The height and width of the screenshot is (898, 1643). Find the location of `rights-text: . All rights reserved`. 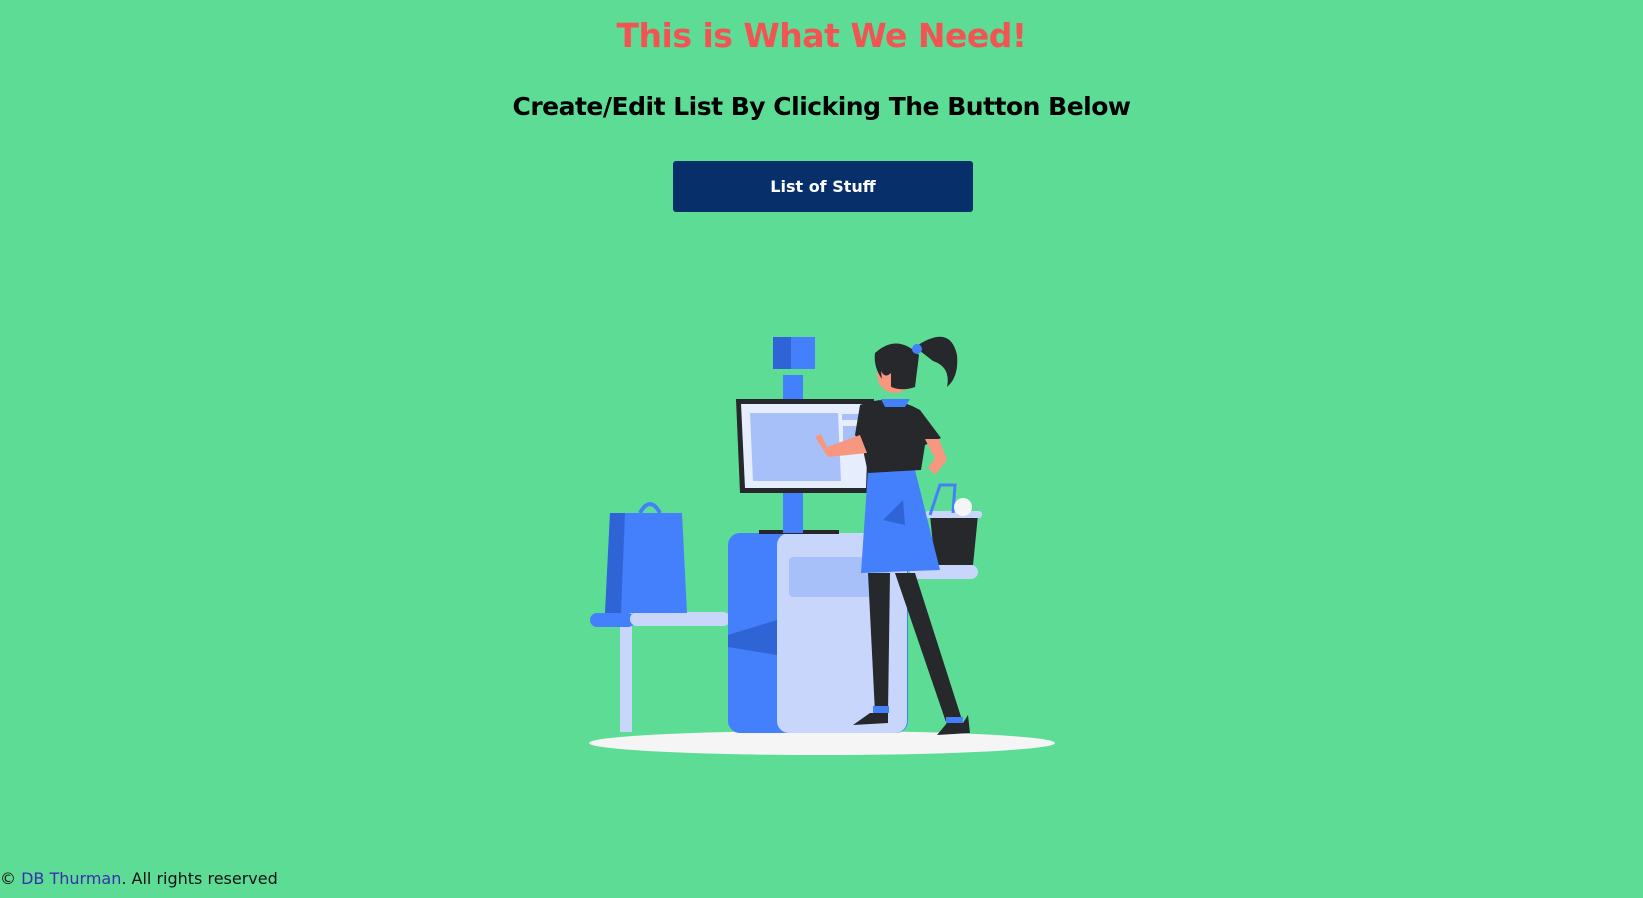

rights-text: . All rights reserved is located at coordinates (199, 878).